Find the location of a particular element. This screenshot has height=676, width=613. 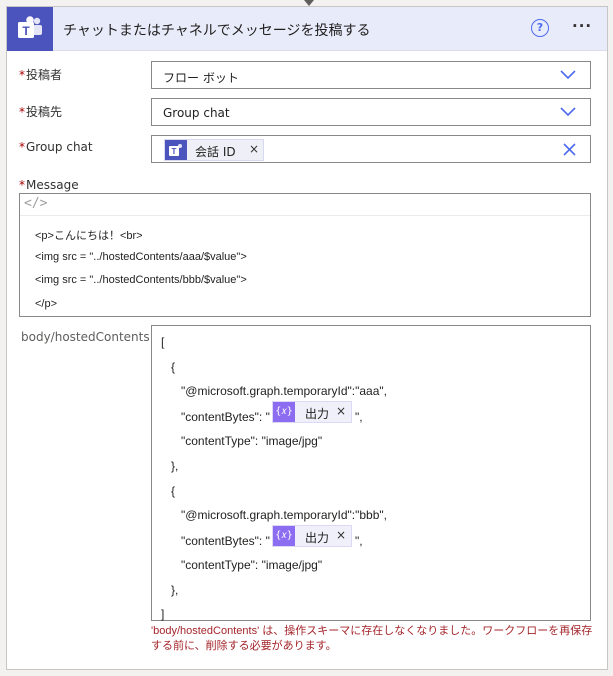

message-line: <p>こんにちは！<br> is located at coordinates (89, 236).